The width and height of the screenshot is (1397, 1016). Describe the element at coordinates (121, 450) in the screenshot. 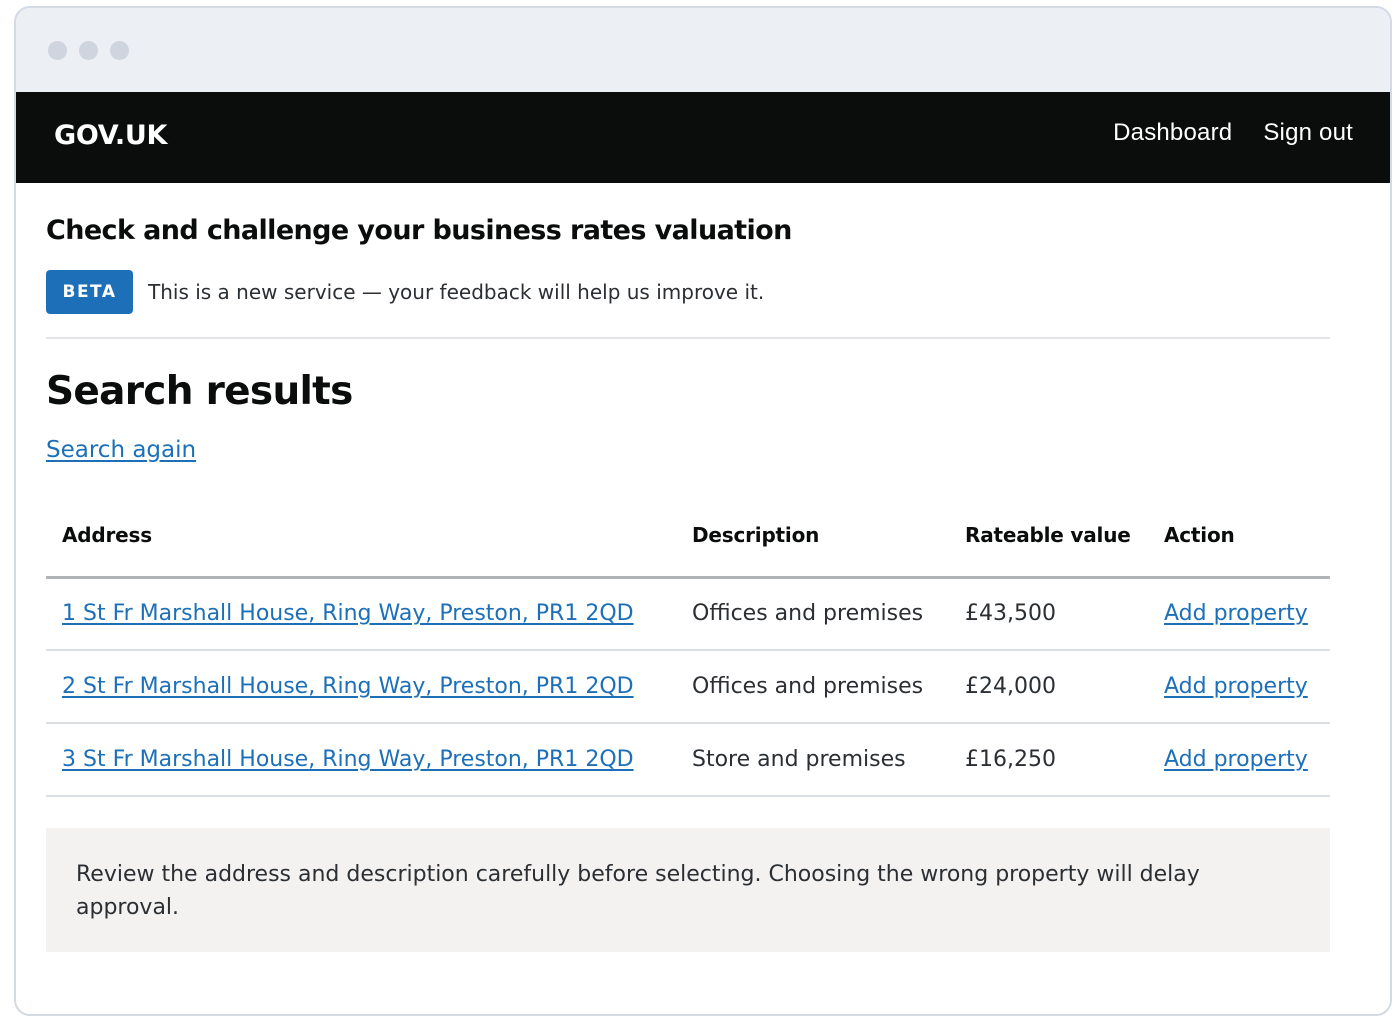

I see `search-again-link: Search again` at that location.